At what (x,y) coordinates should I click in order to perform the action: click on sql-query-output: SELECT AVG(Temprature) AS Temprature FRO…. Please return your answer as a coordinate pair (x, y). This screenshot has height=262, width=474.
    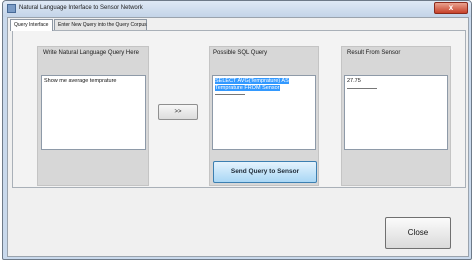
    Looking at the image, I should click on (264, 112).